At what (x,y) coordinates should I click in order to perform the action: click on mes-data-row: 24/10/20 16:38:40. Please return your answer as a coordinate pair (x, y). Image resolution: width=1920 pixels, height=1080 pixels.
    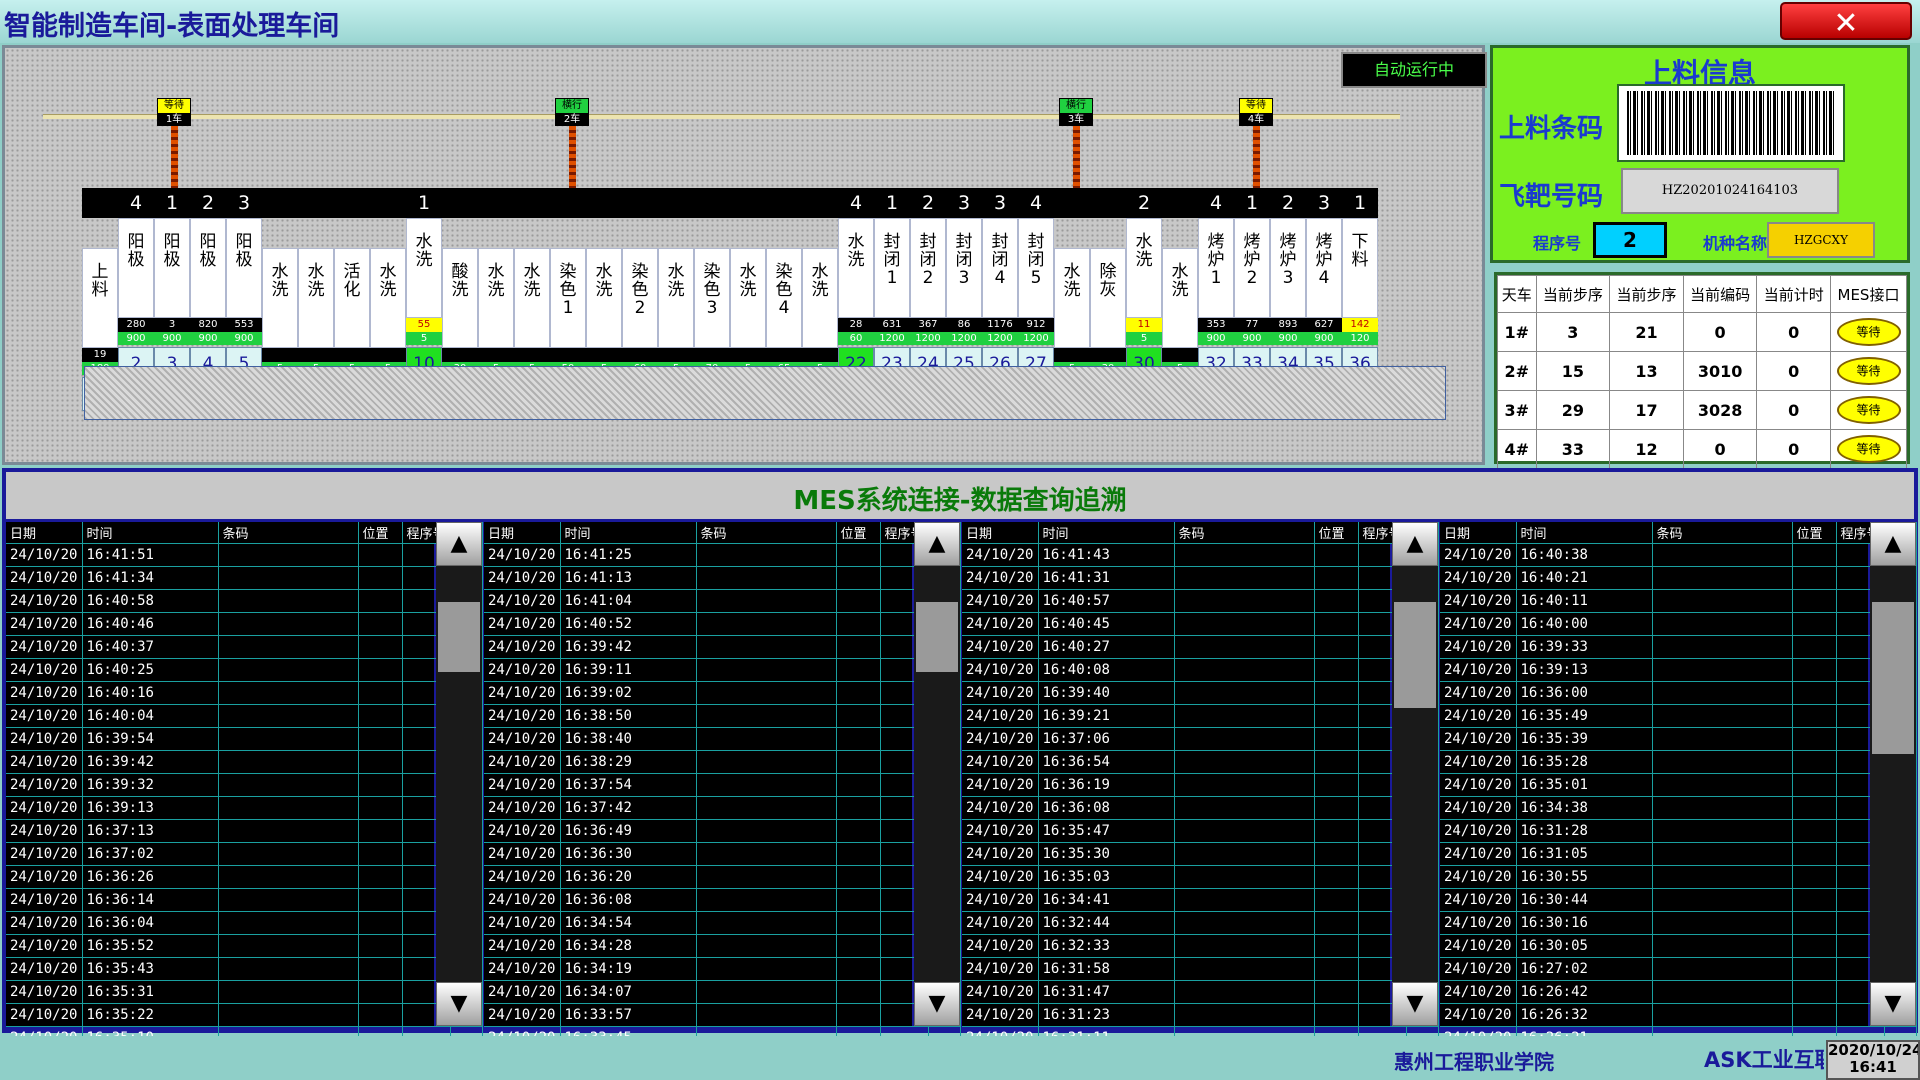
    Looking at the image, I should click on (722, 739).